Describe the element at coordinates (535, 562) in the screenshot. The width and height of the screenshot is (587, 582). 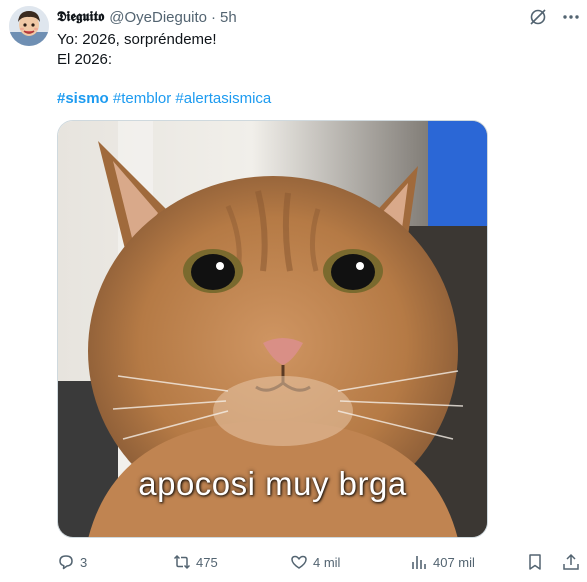
I see `bookmark-icon` at that location.